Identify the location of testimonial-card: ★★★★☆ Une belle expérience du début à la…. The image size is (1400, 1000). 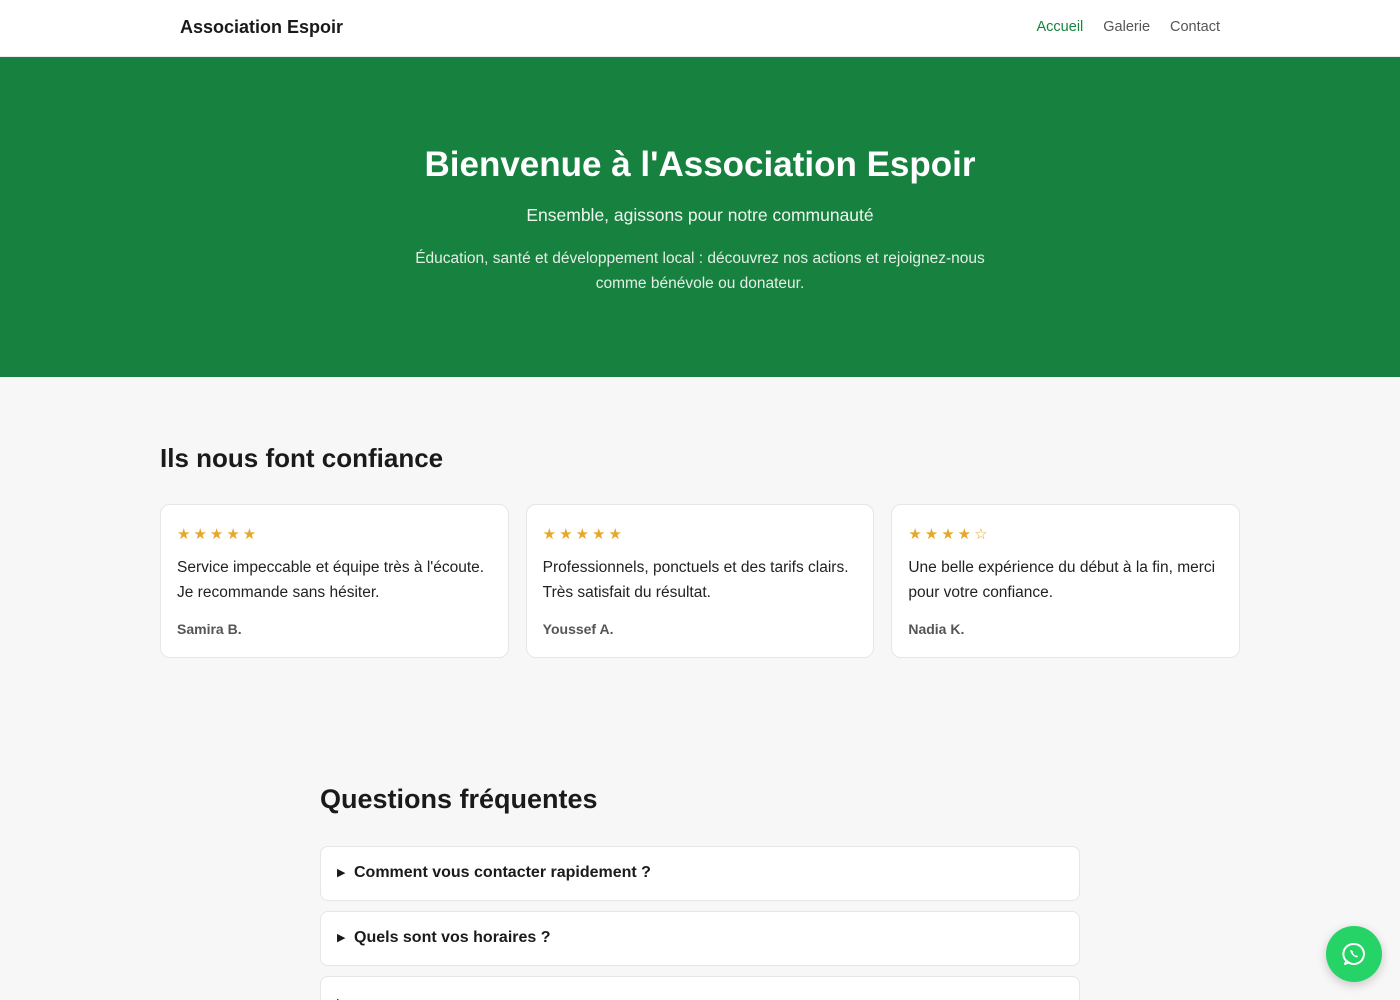
(1066, 581).